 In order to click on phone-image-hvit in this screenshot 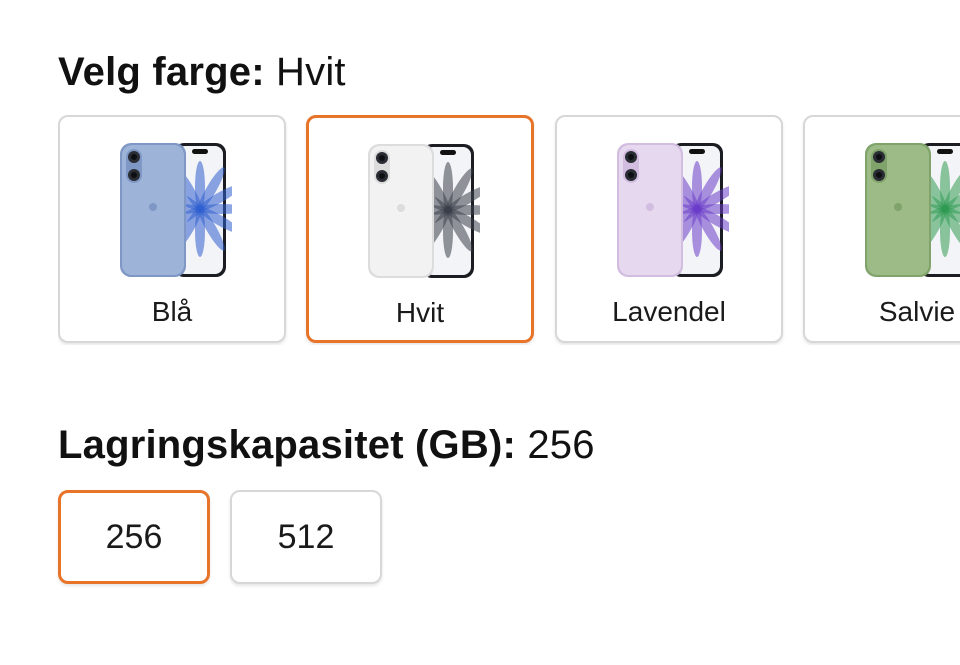, I will do `click(424, 211)`.